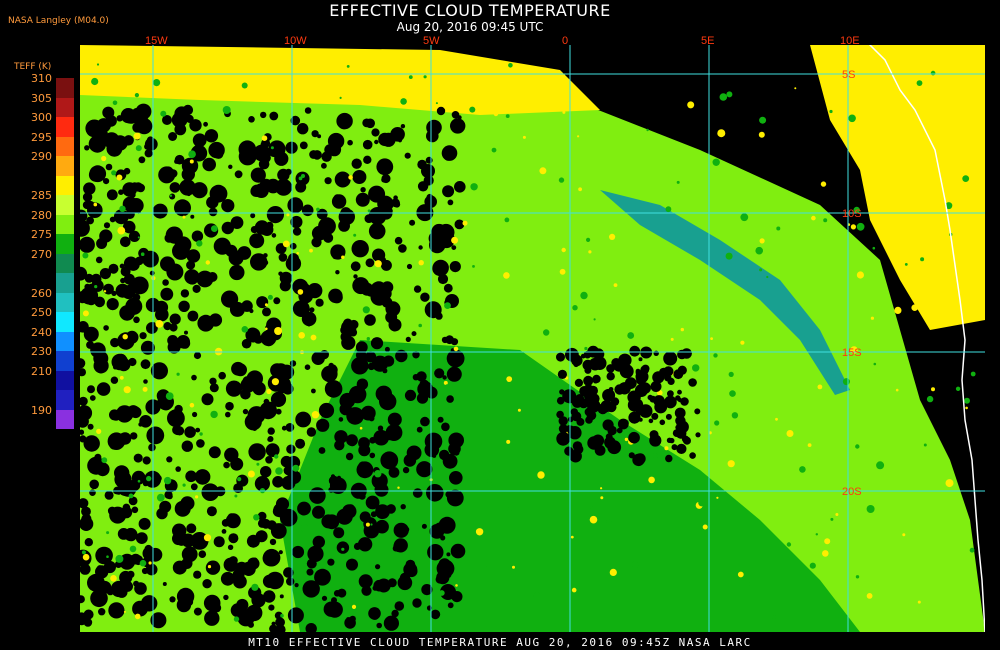 This screenshot has width=1000, height=650. What do you see at coordinates (470, 27) in the screenshot?
I see `map-subtitle: Aug 20, 2016 09:45 UTC` at bounding box center [470, 27].